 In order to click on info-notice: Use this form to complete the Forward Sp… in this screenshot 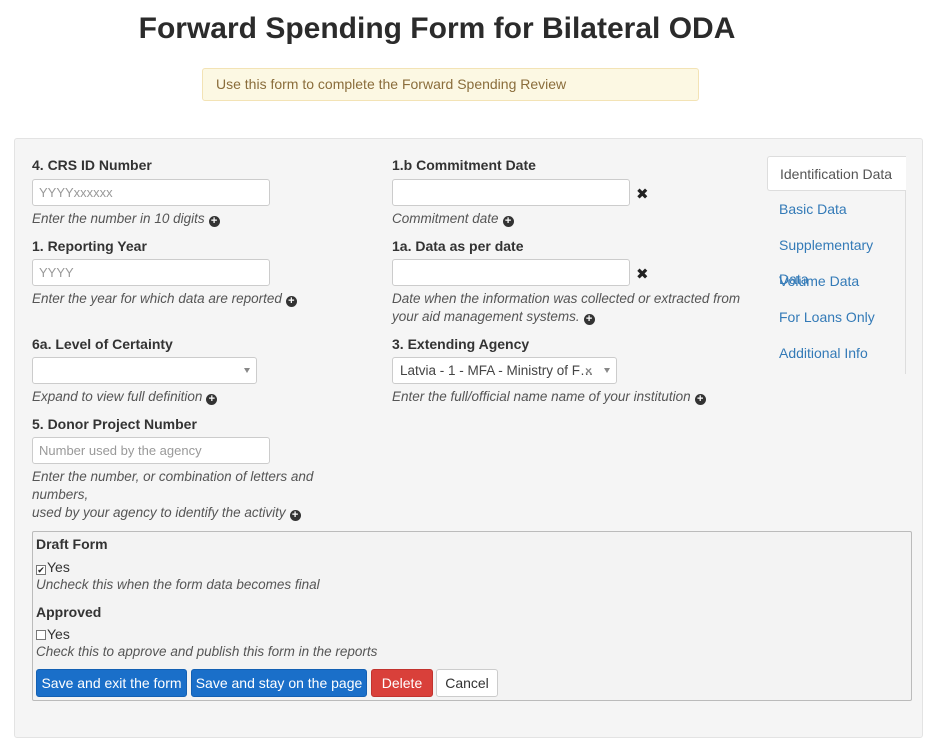, I will do `click(450, 84)`.